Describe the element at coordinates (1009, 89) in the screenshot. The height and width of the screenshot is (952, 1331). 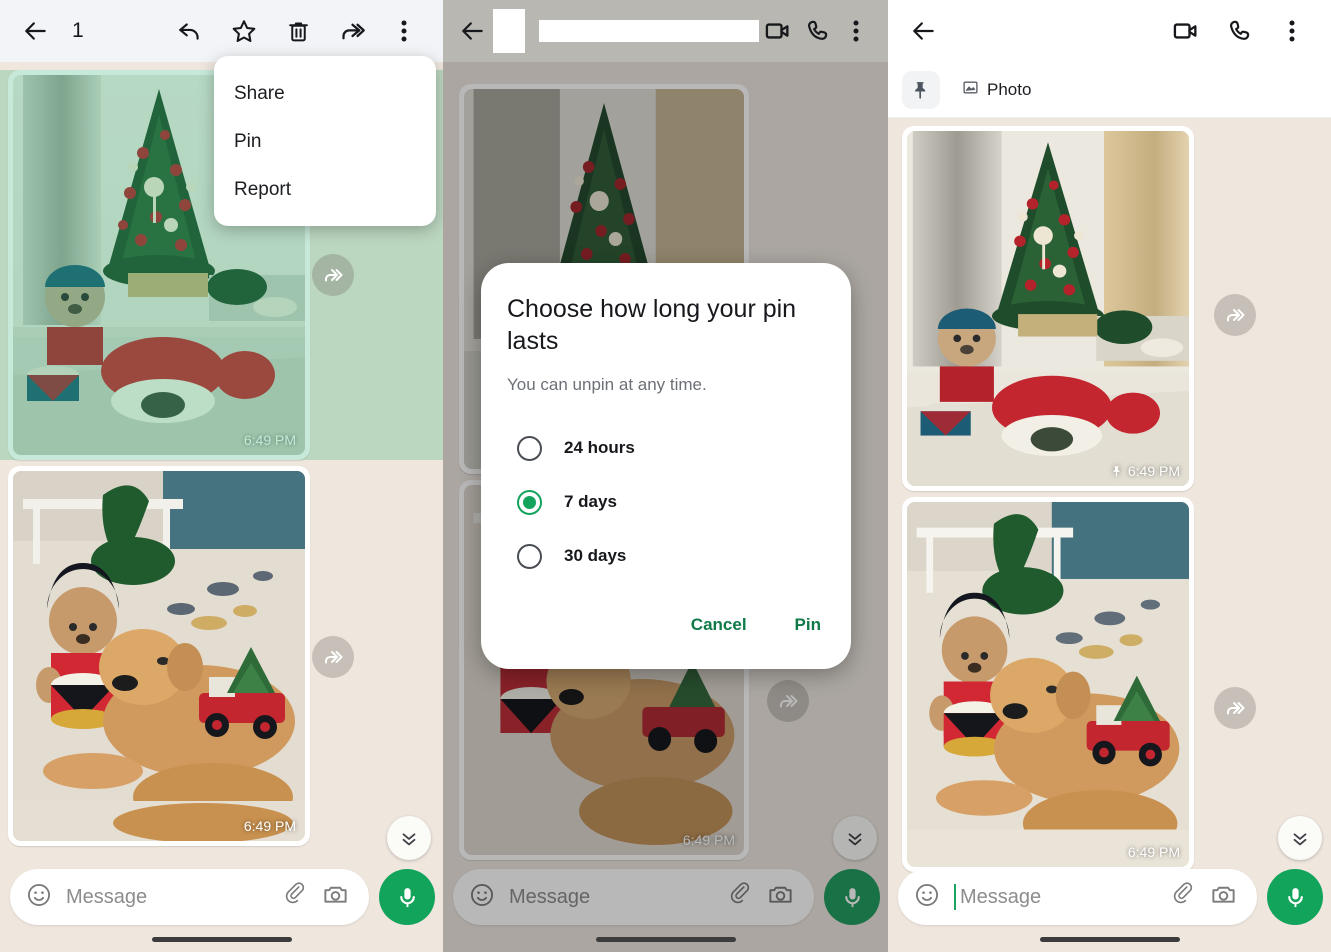
I see `pinned-label: Photo` at that location.